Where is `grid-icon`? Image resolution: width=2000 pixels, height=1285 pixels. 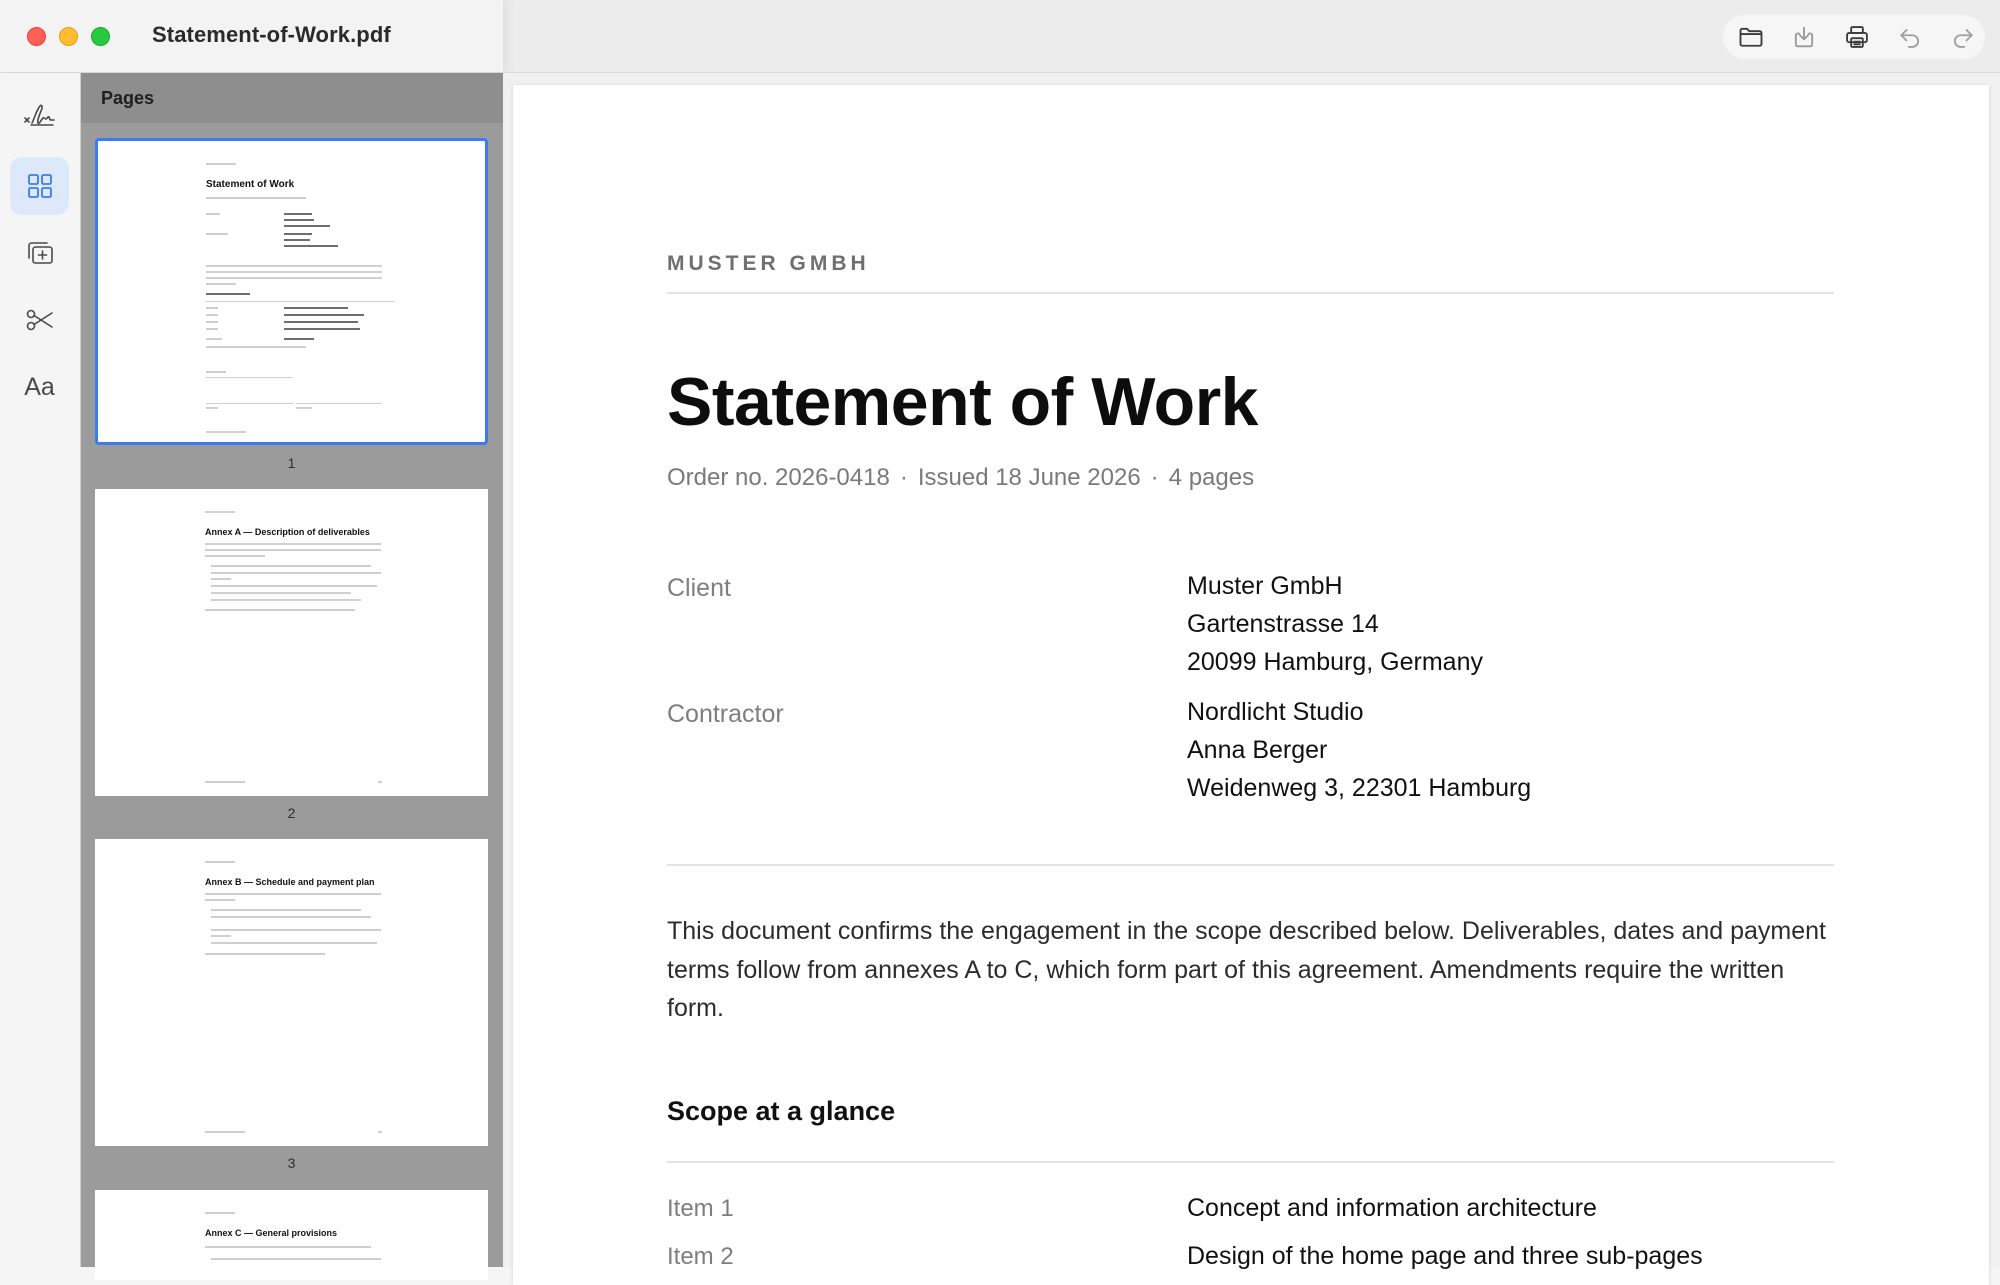
grid-icon is located at coordinates (39, 186).